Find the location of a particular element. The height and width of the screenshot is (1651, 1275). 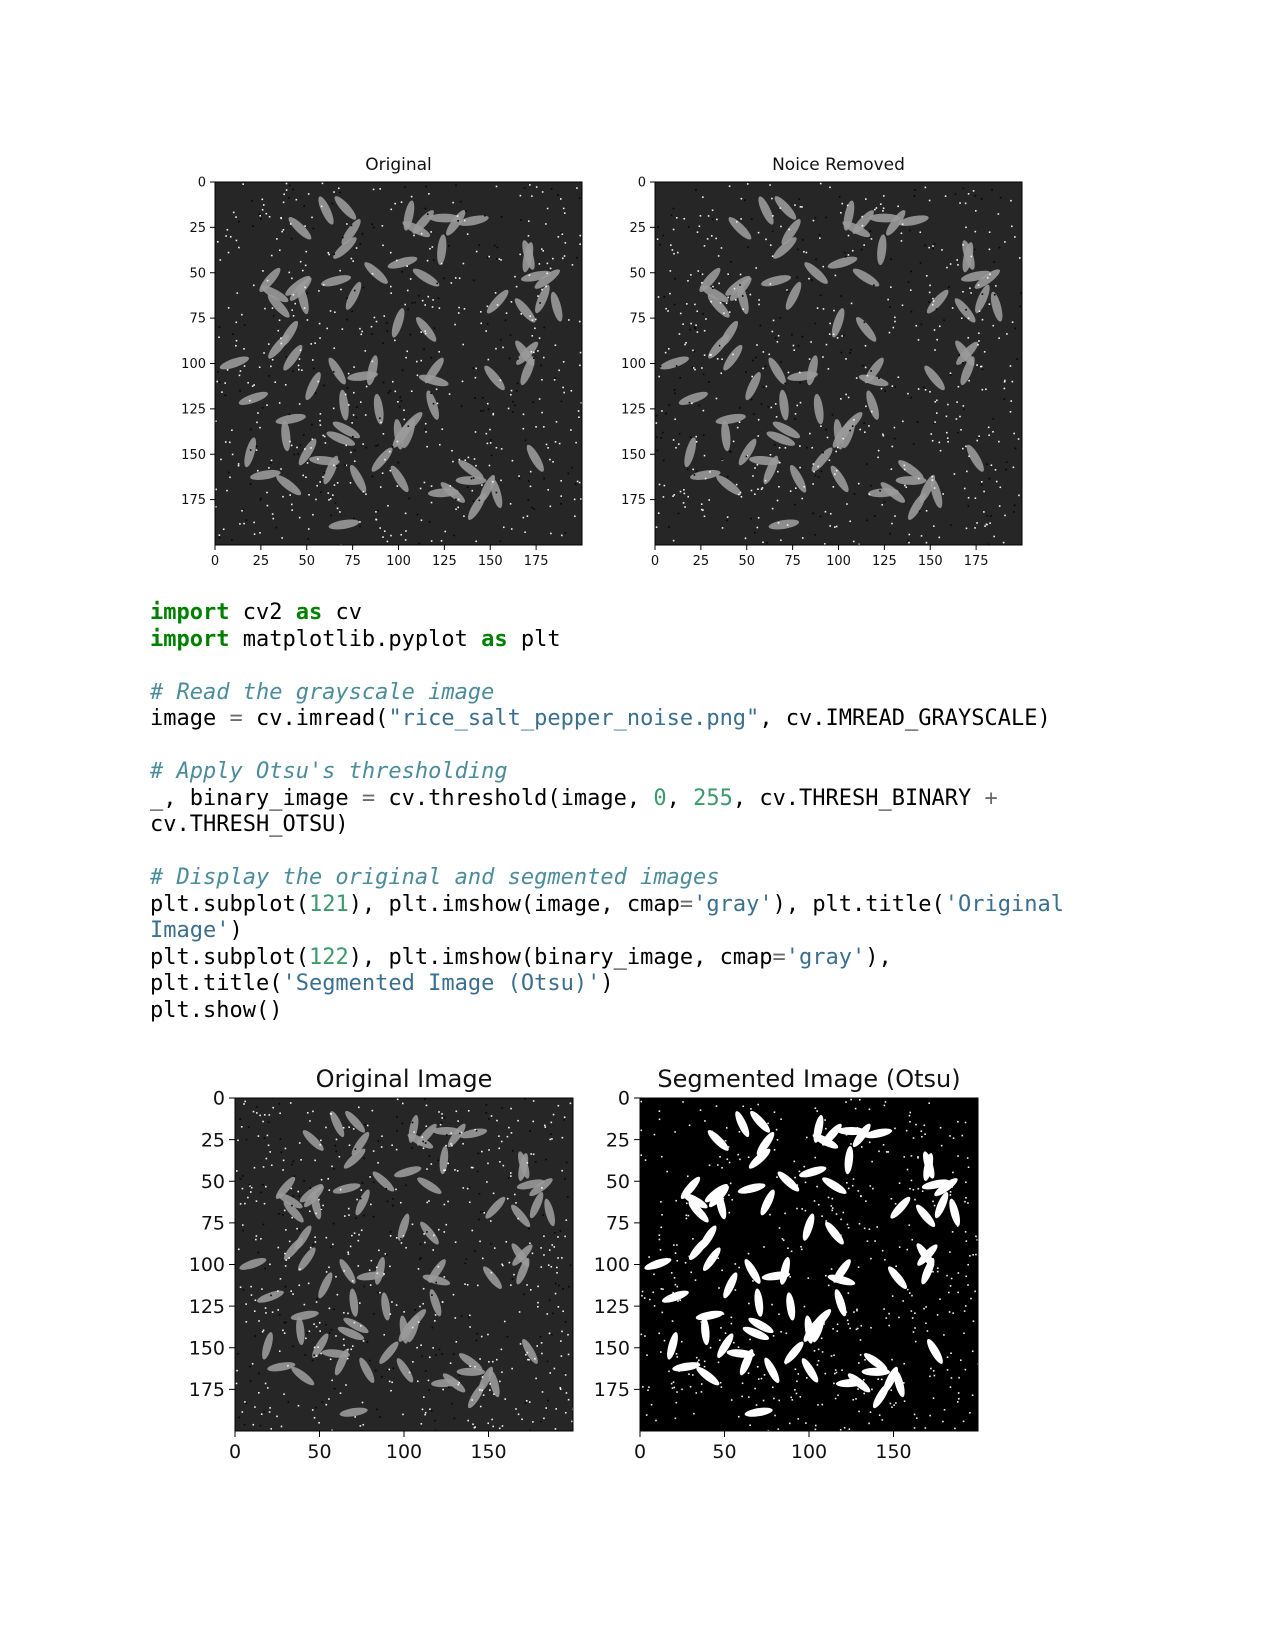

code-token: # Apply Otsu's thresholding is located at coordinates (329, 771).